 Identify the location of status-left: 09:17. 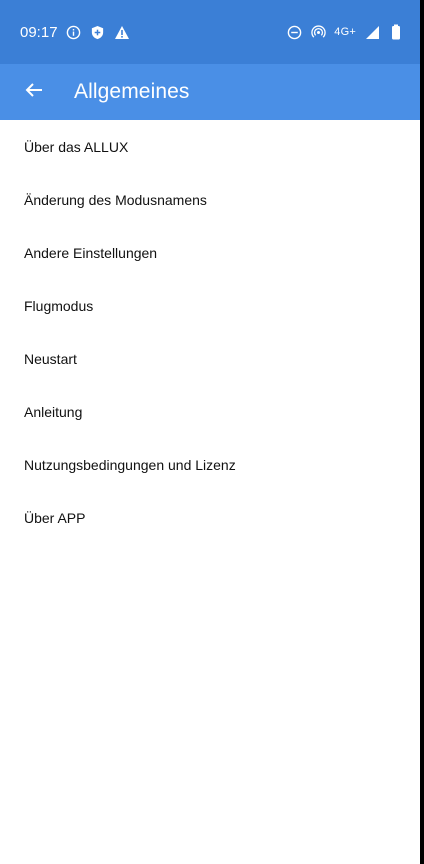
(75, 32).